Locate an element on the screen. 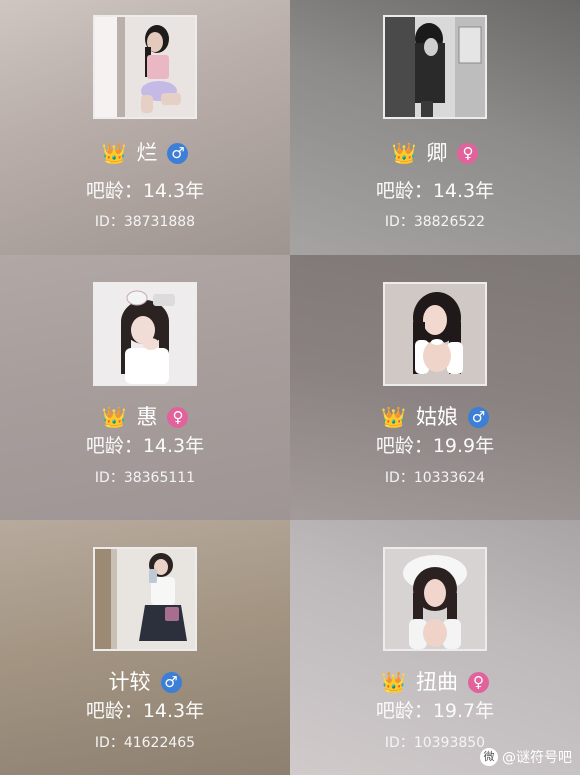  user-id: ID：38731888 is located at coordinates (145, 222).